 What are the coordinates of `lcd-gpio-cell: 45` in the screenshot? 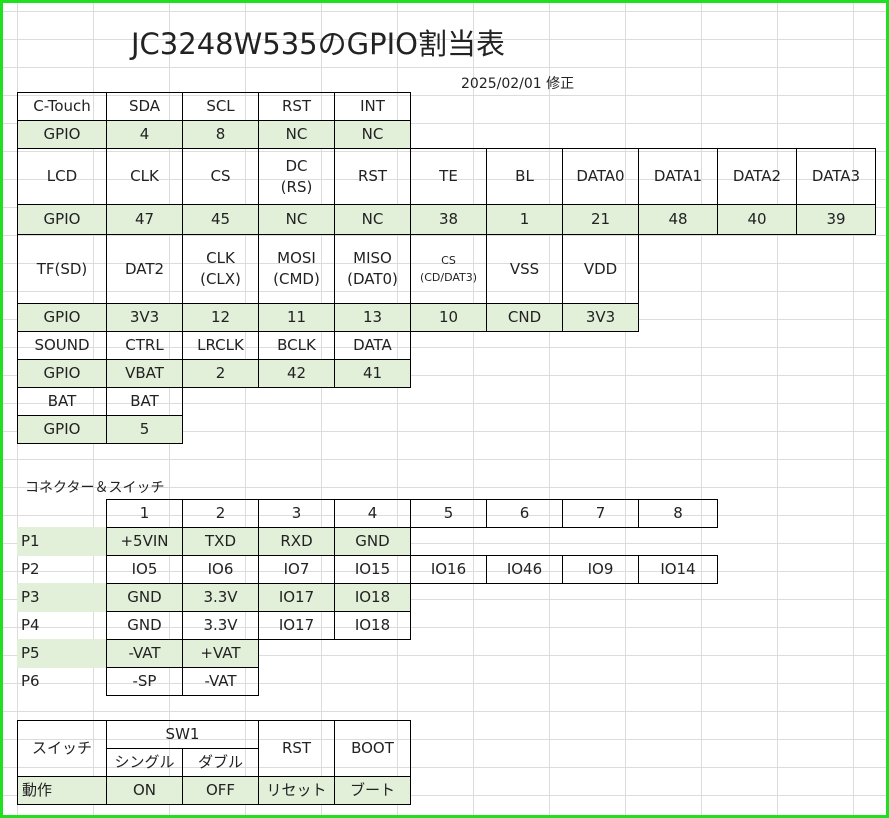 It's located at (220, 219).